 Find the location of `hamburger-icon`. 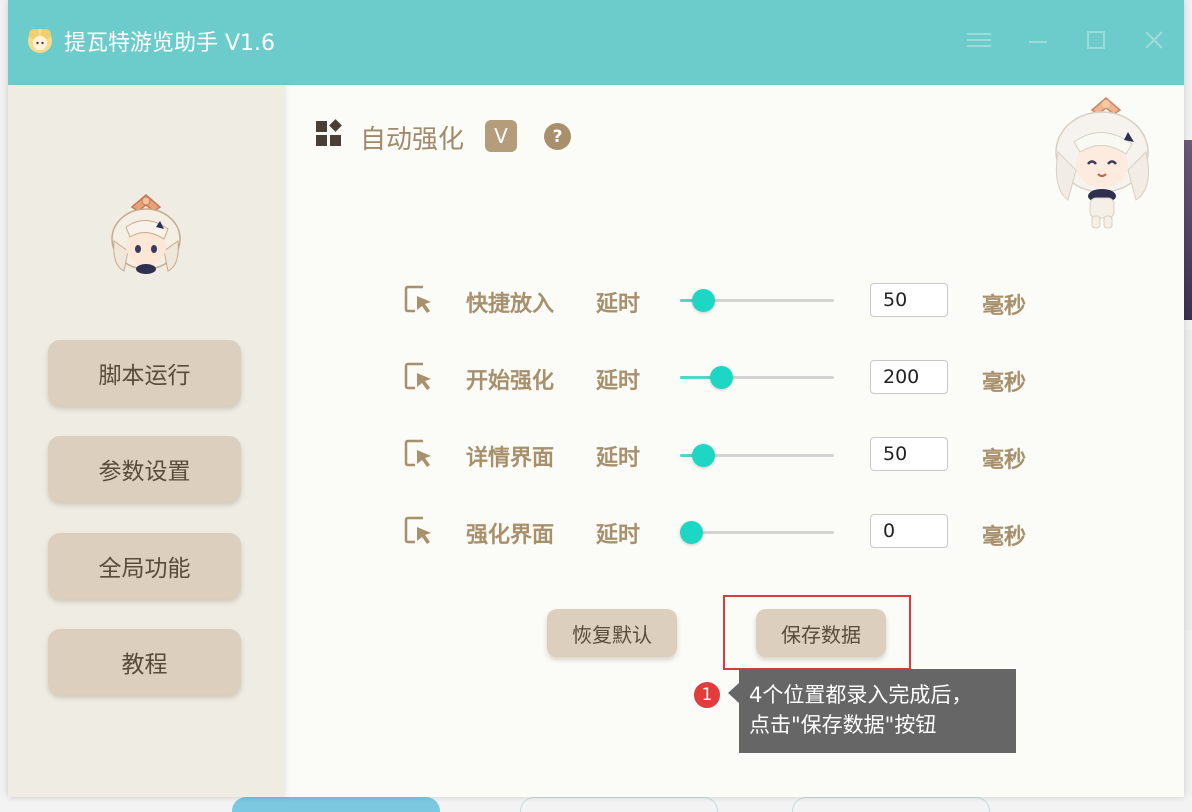

hamburger-icon is located at coordinates (979, 40).